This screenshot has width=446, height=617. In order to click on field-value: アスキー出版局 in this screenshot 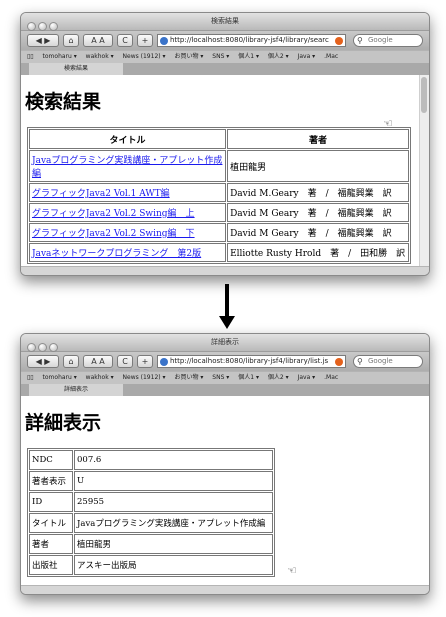, I will do `click(173, 565)`.